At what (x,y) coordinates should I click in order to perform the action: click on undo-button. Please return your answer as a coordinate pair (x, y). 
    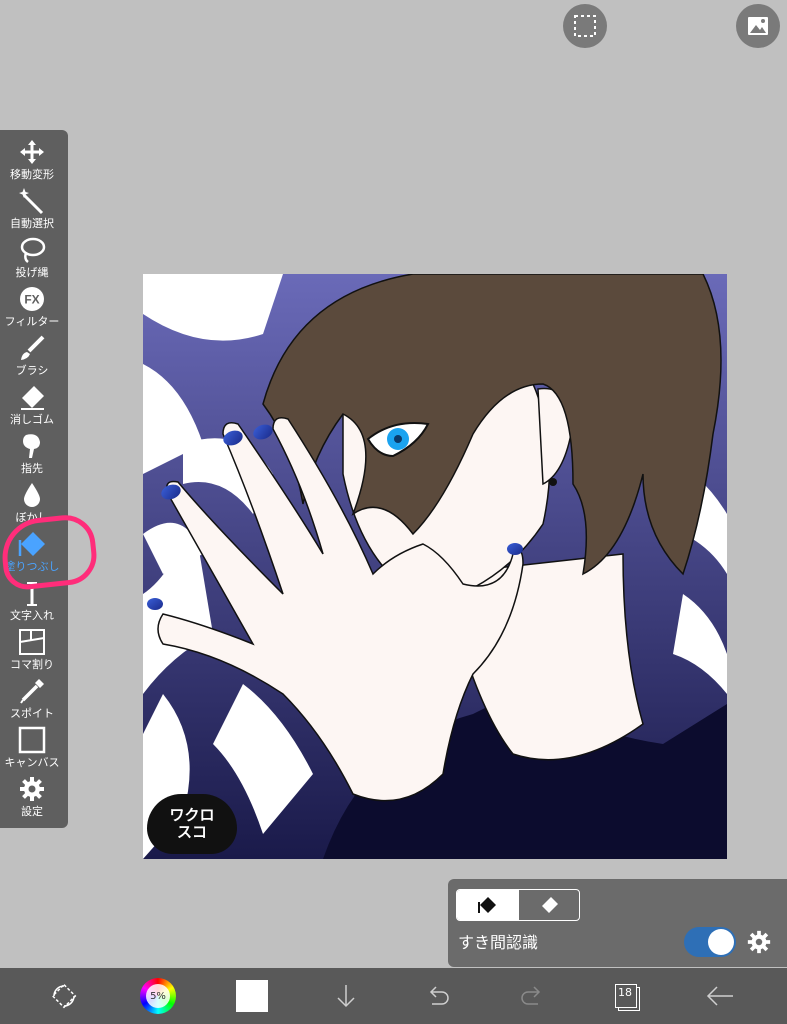
    Looking at the image, I should click on (438, 996).